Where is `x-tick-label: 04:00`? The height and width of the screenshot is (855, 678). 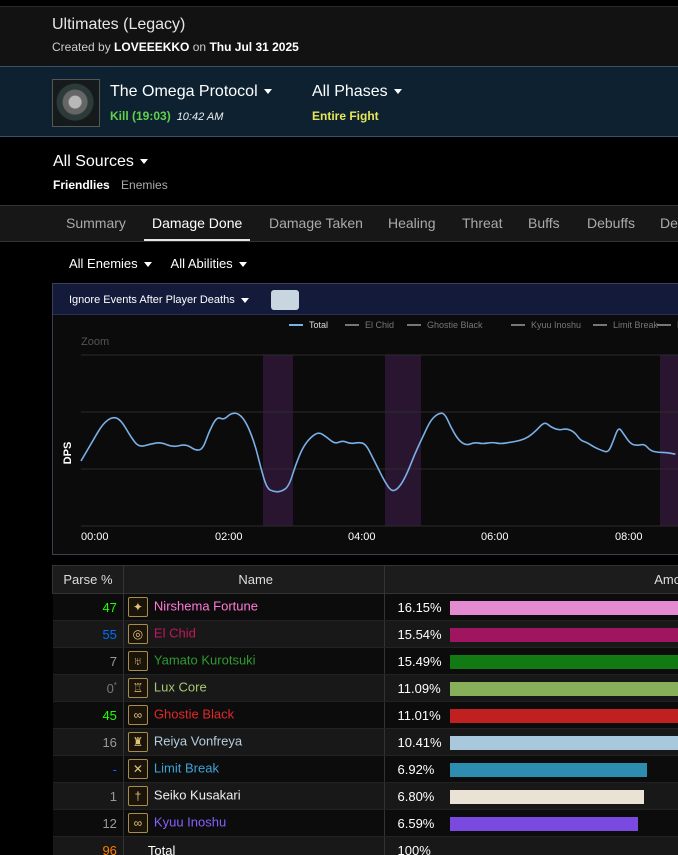 x-tick-label: 04:00 is located at coordinates (362, 537).